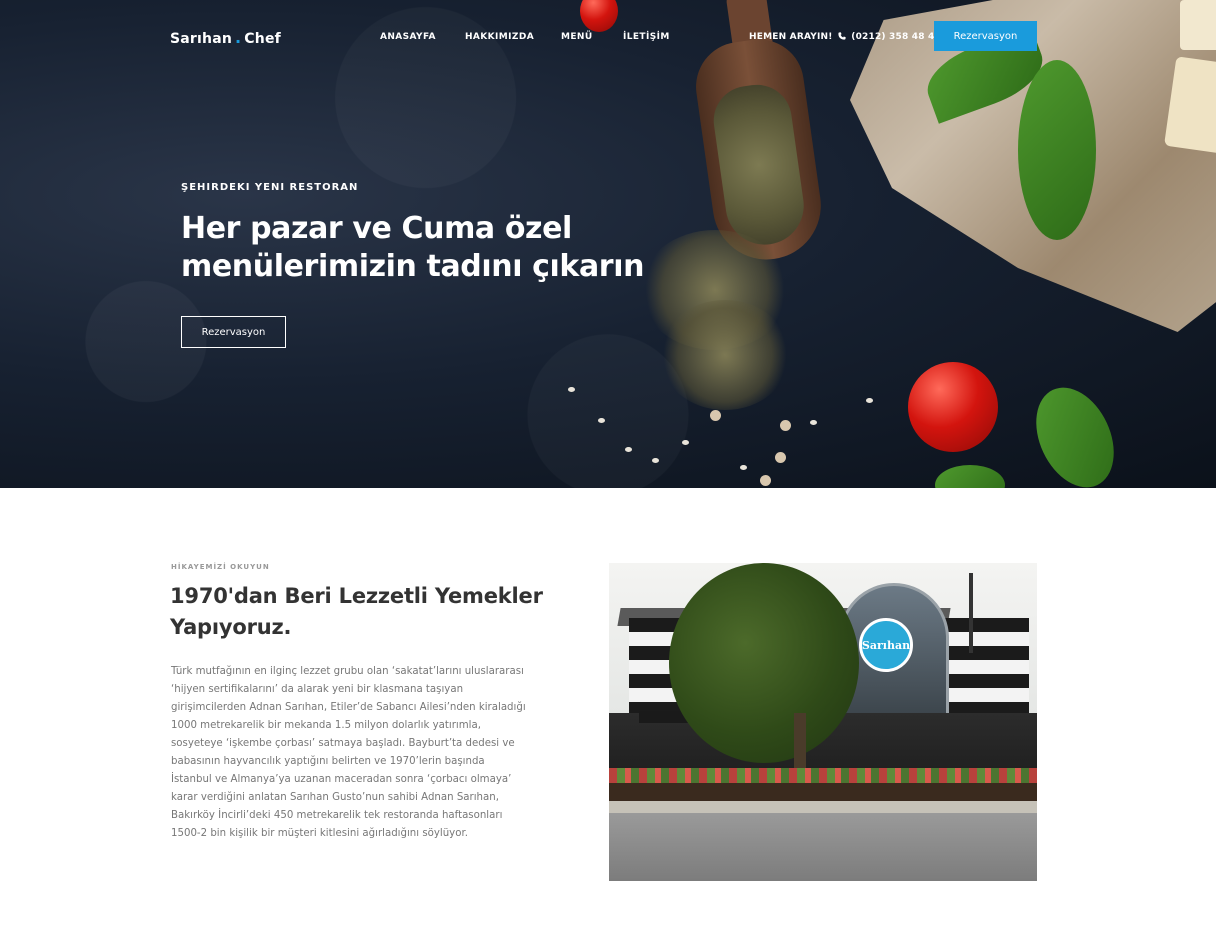  Describe the element at coordinates (764, 663) in the screenshot. I see `photo-tree` at that location.